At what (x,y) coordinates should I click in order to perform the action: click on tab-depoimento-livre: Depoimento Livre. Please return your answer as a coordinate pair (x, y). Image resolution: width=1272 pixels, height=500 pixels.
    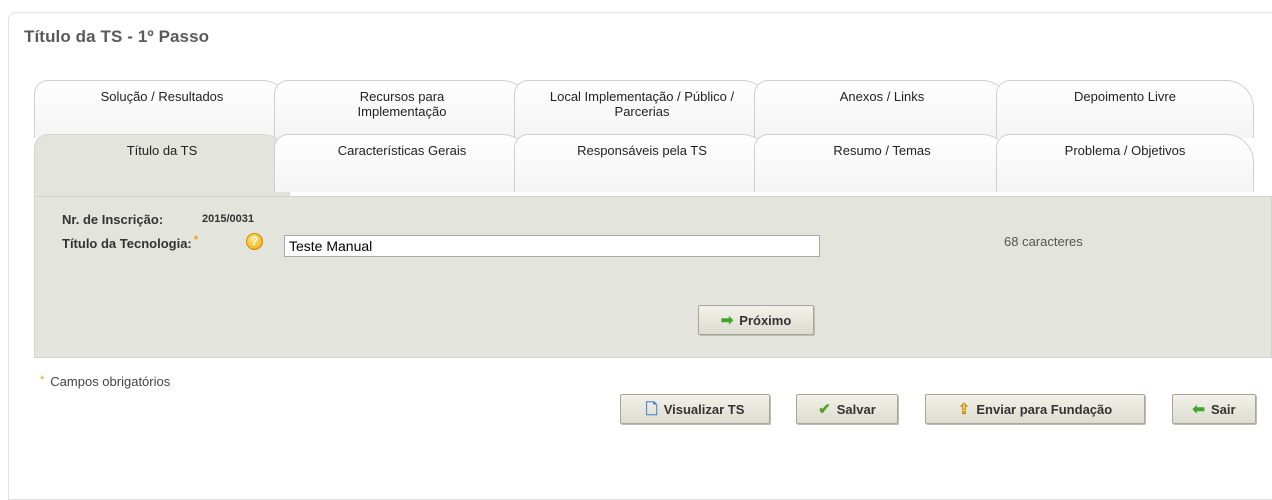
    Looking at the image, I should click on (1125, 109).